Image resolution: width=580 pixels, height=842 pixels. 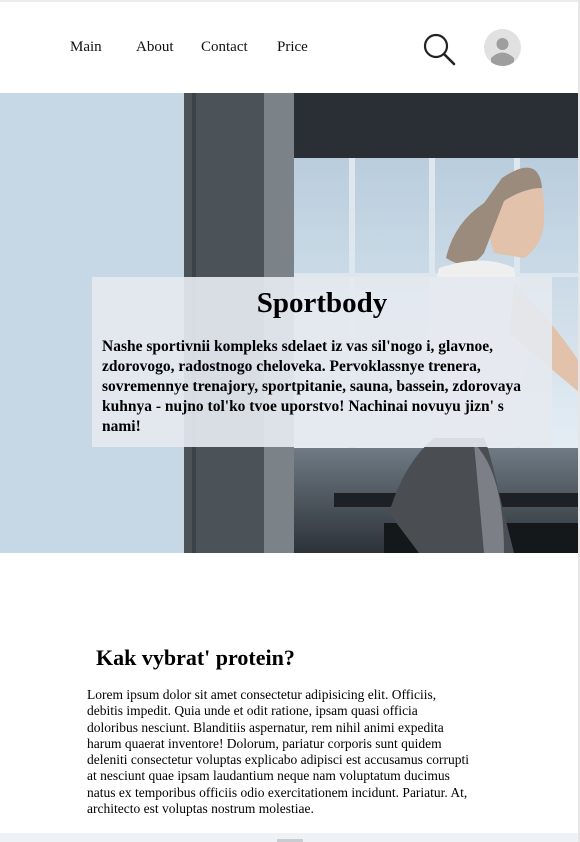 What do you see at coordinates (224, 47) in the screenshot?
I see `nav-link-contact: Contact` at bounding box center [224, 47].